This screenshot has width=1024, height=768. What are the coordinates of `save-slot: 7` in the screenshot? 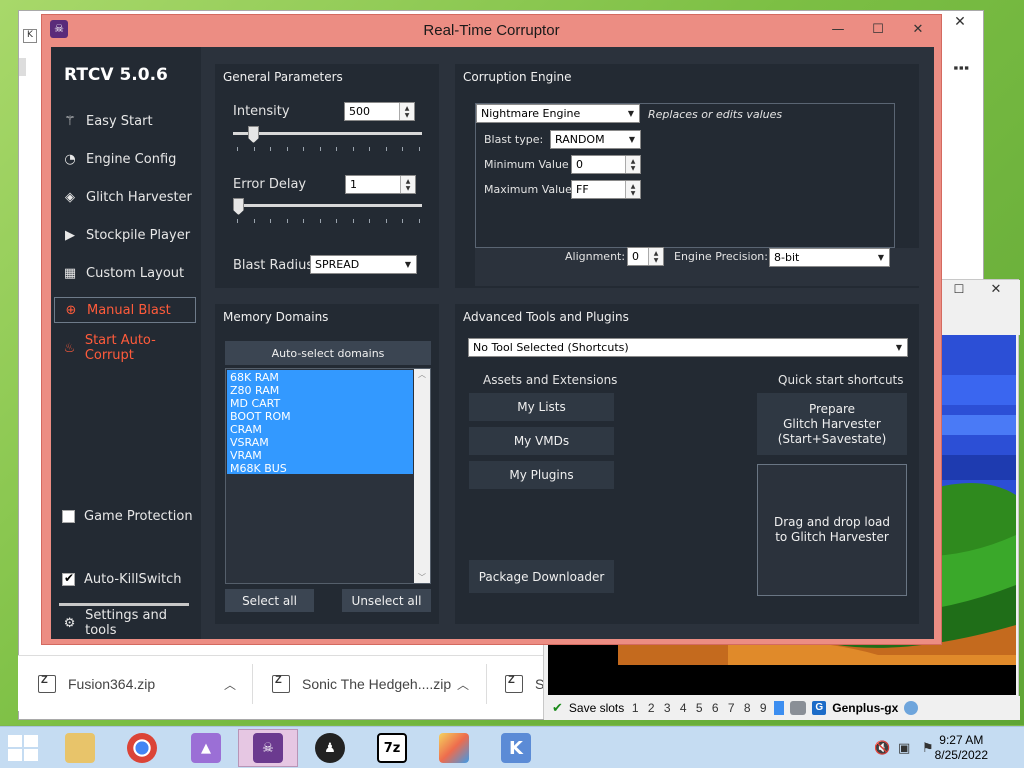 It's located at (731, 708).